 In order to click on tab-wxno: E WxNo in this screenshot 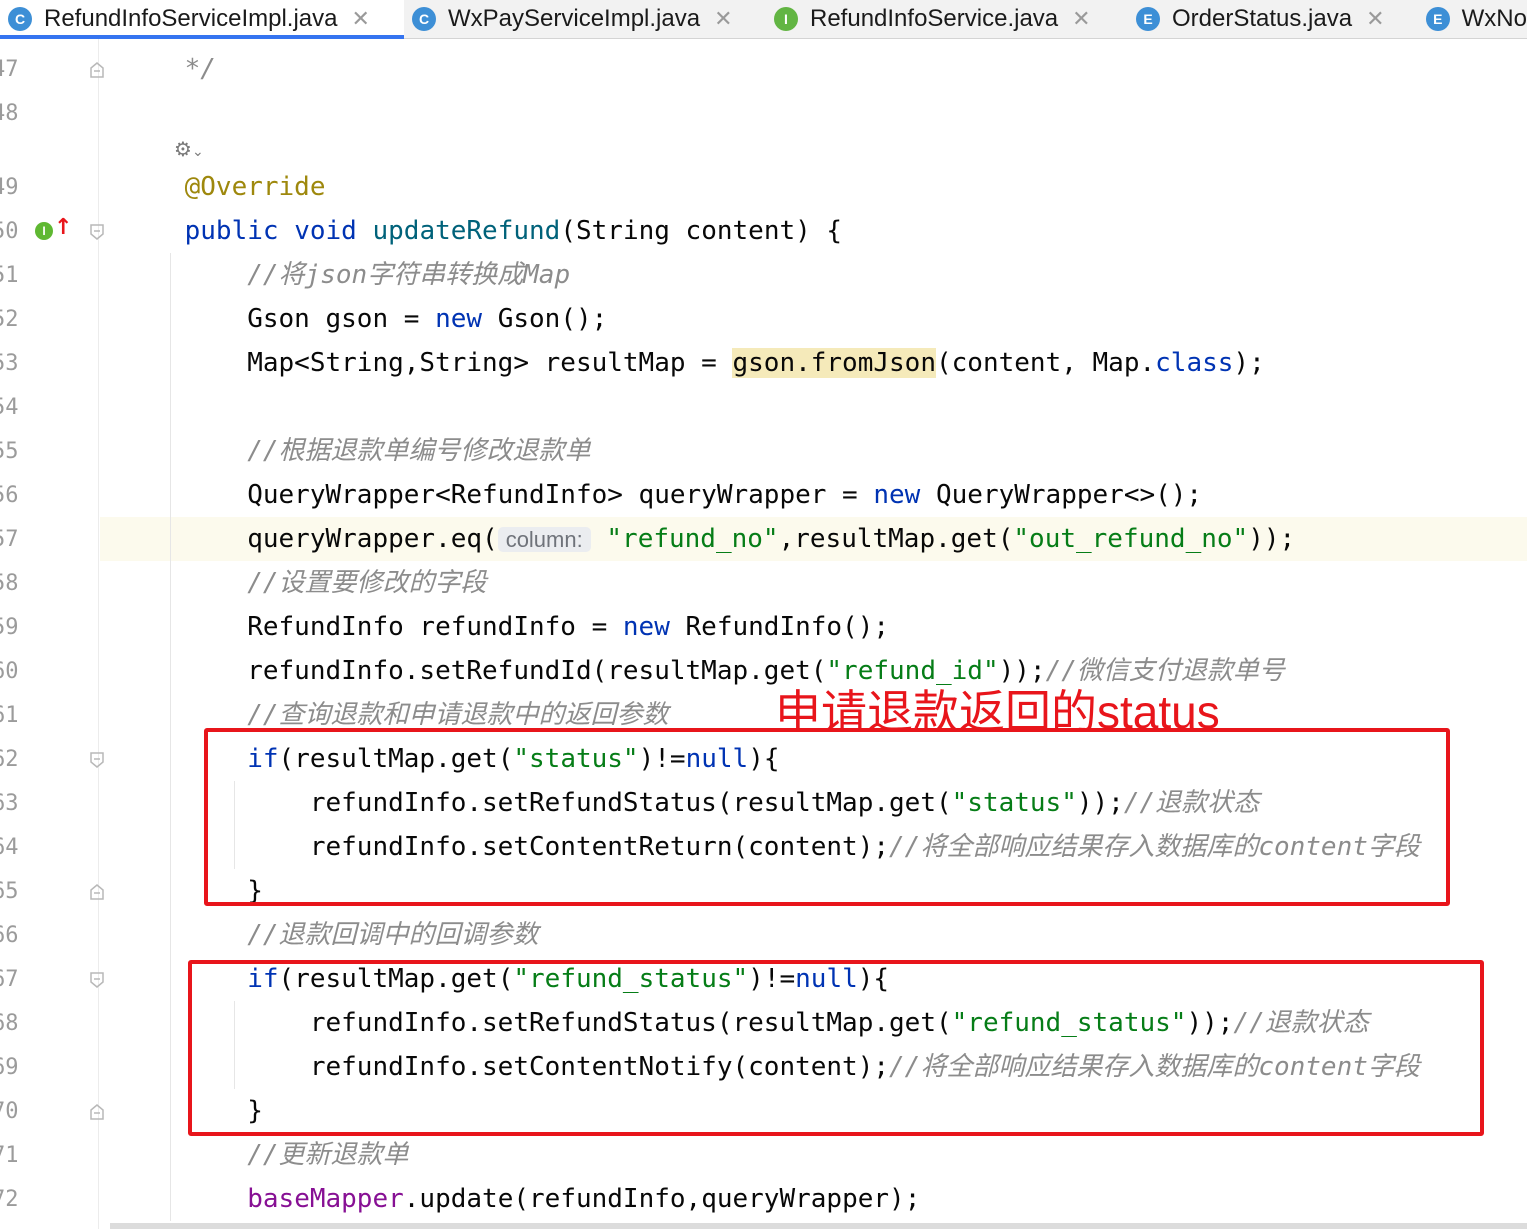, I will do `click(1476, 19)`.